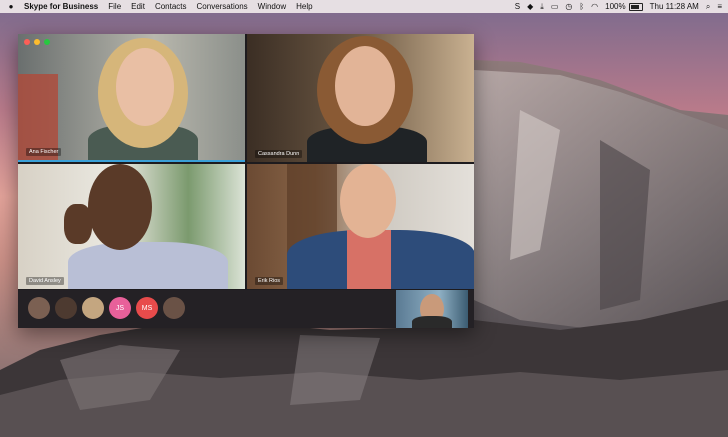  Describe the element at coordinates (246, 309) in the screenshot. I see `participant-roster: JS MS` at that location.